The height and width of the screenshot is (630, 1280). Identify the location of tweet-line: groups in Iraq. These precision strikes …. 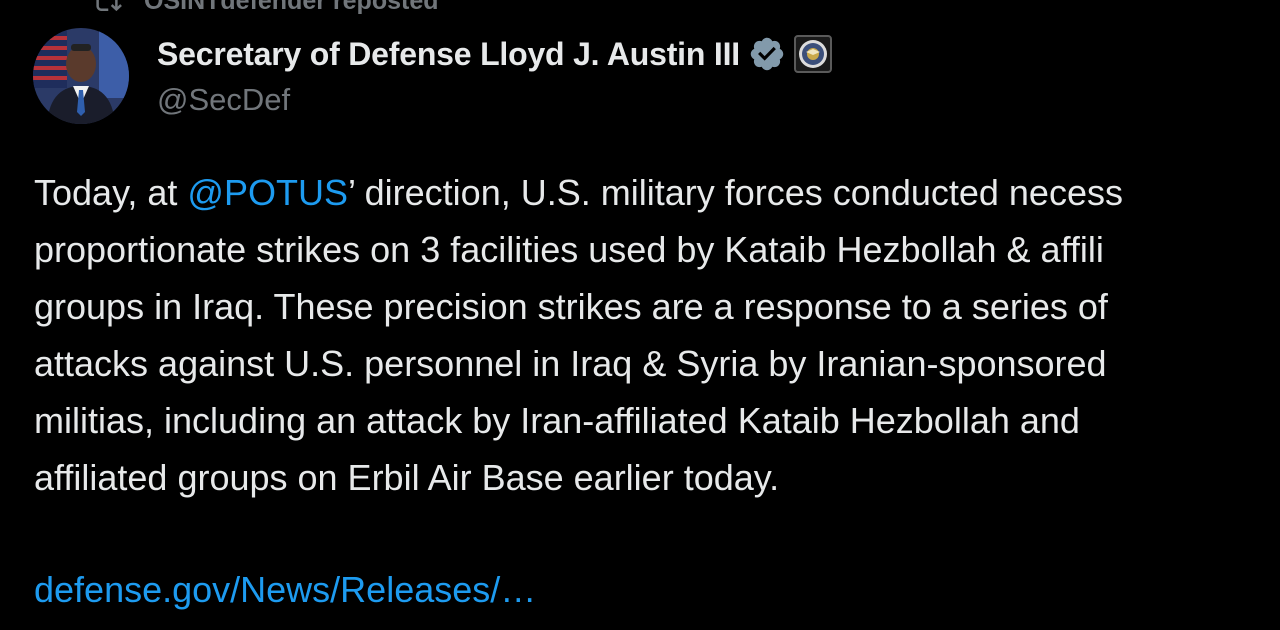
(571, 306).